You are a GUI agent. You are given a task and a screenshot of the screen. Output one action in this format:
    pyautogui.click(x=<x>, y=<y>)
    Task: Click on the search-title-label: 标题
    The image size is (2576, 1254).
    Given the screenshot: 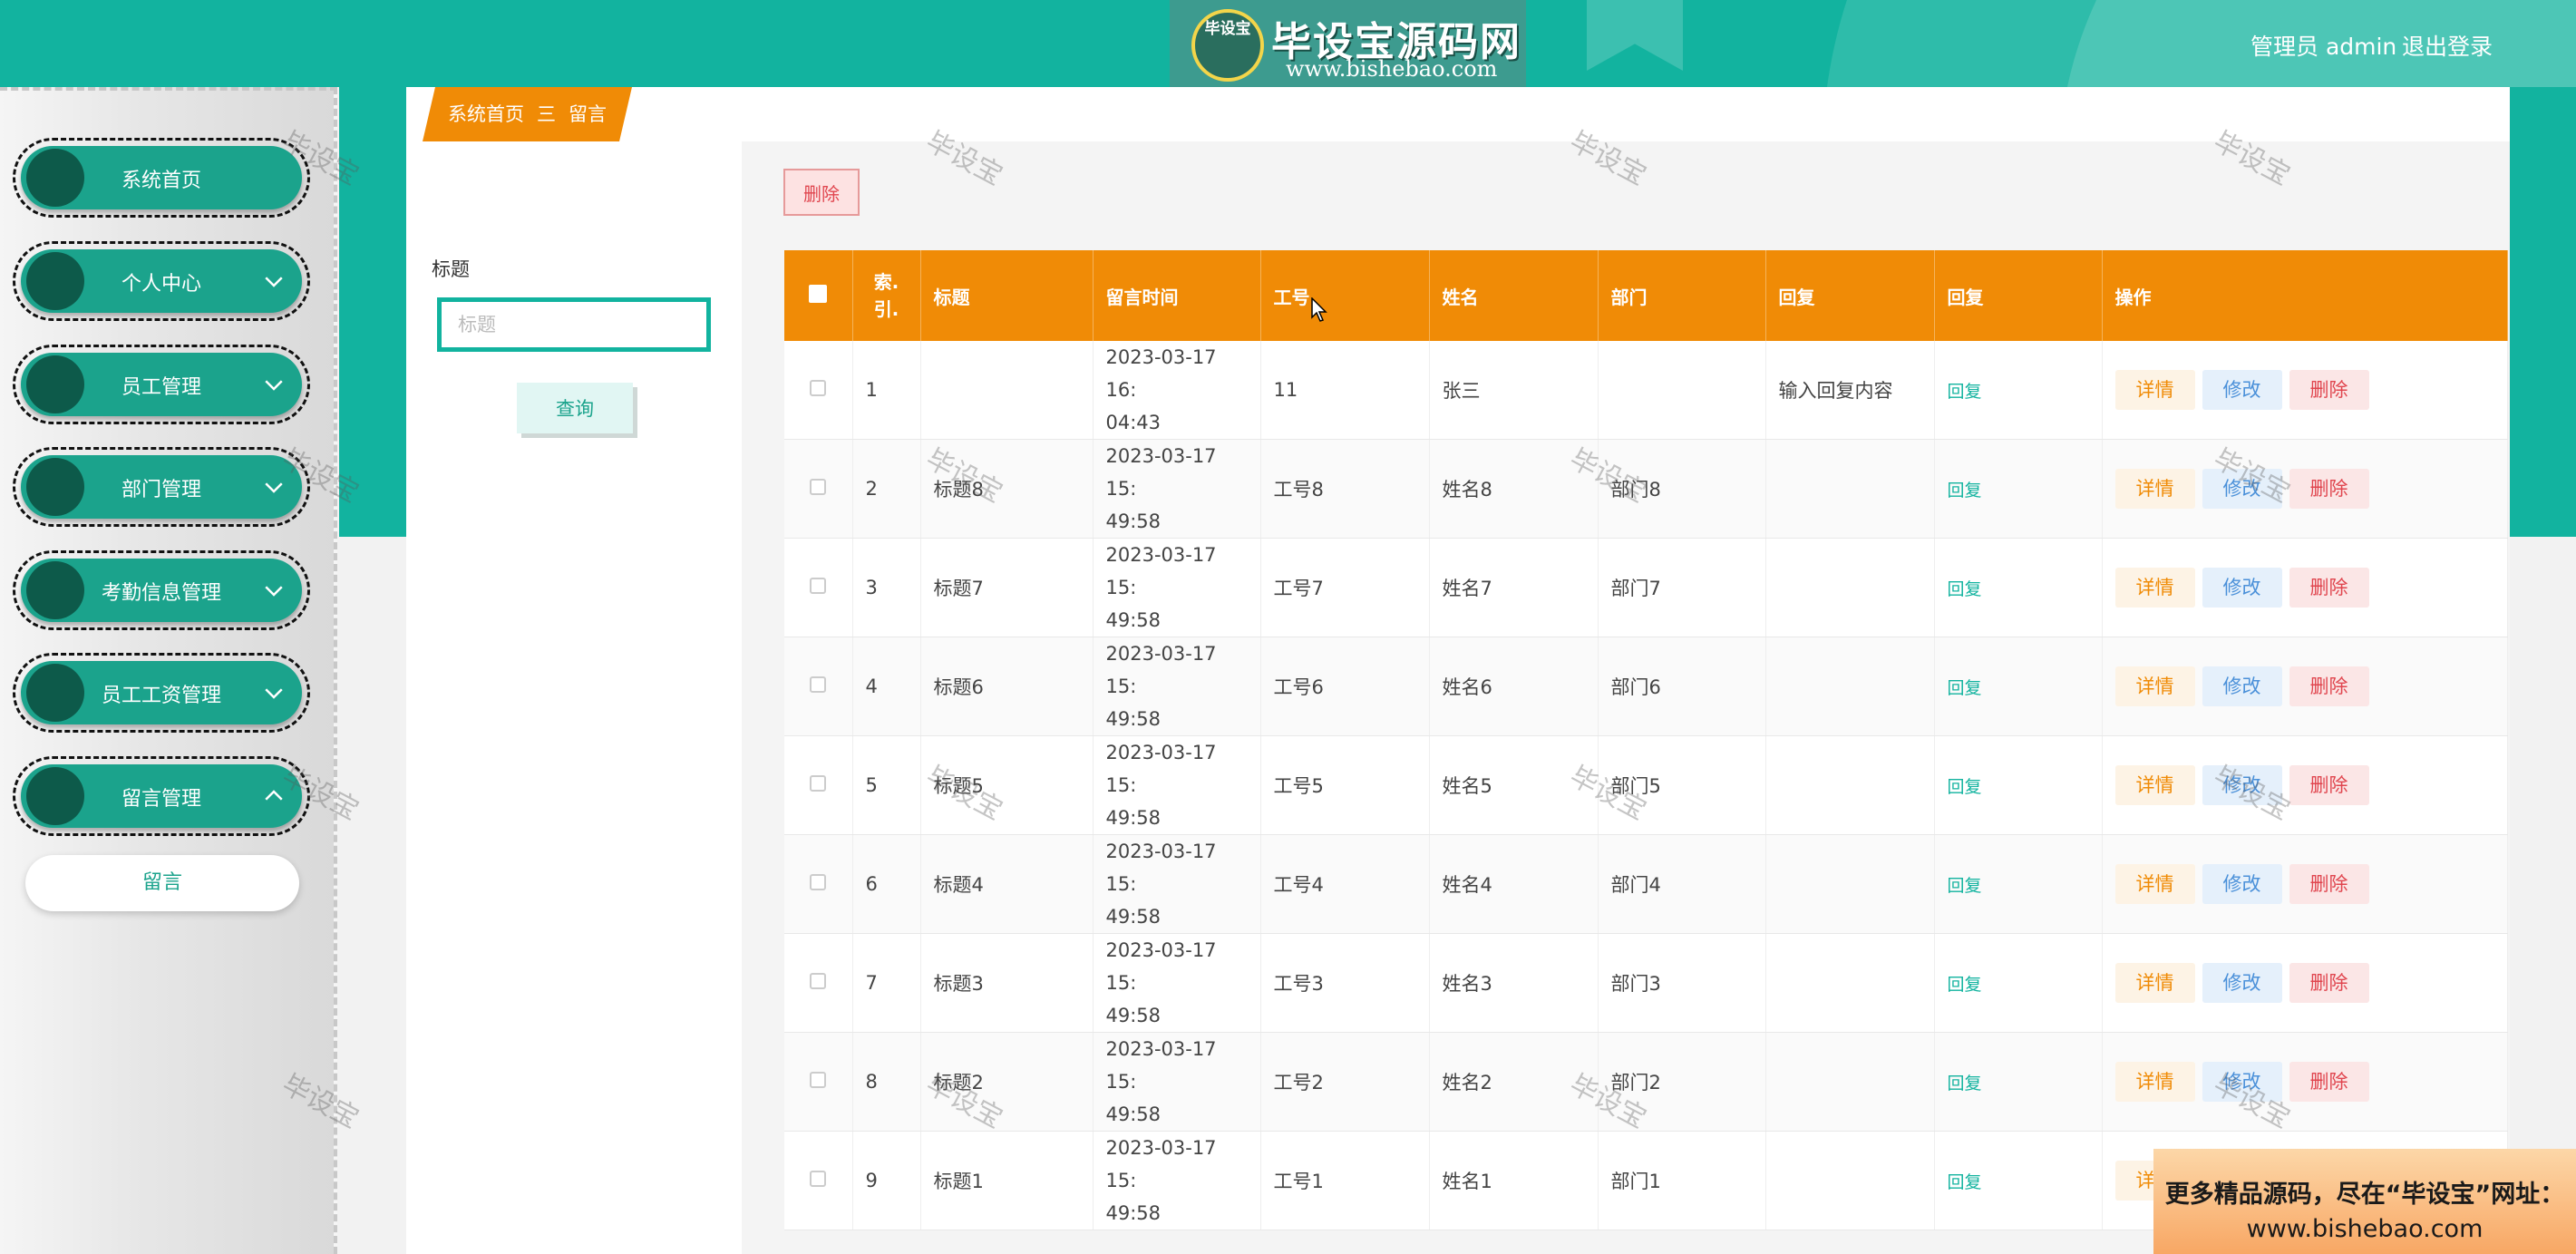 What is the action you would take?
    pyautogui.click(x=451, y=269)
    